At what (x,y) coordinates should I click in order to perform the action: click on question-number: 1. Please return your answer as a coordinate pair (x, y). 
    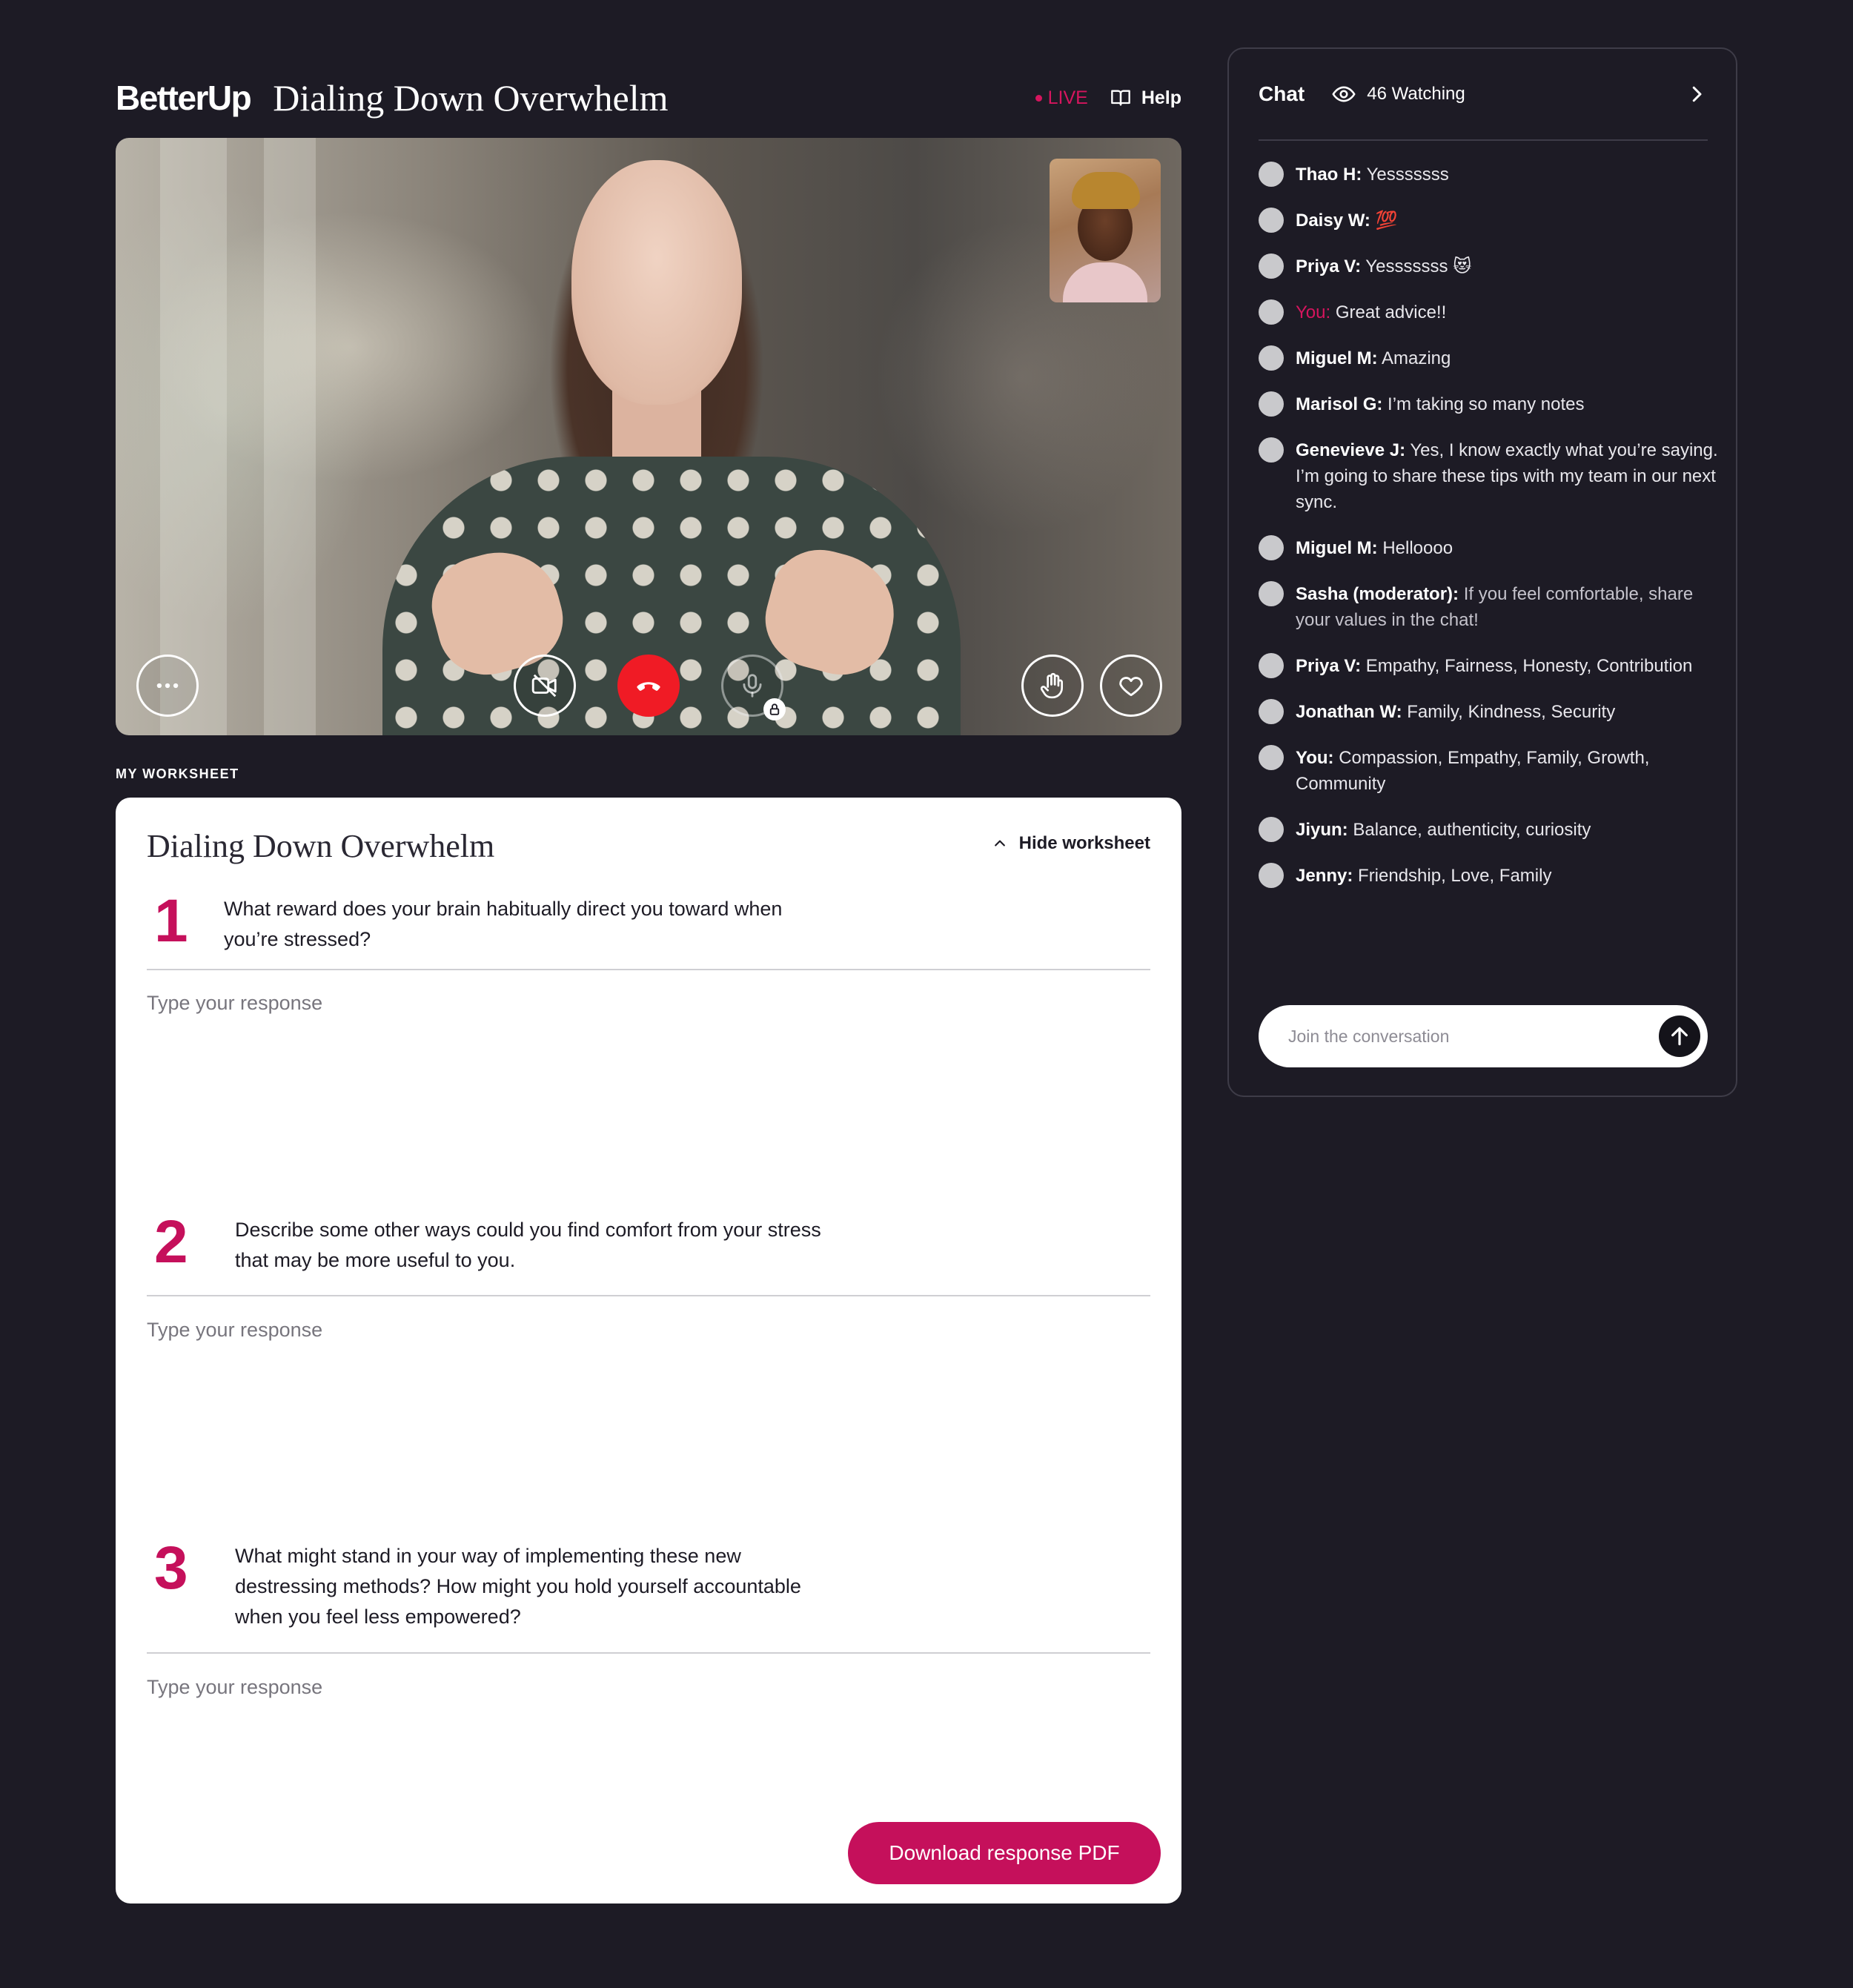
    Looking at the image, I should click on (171, 921).